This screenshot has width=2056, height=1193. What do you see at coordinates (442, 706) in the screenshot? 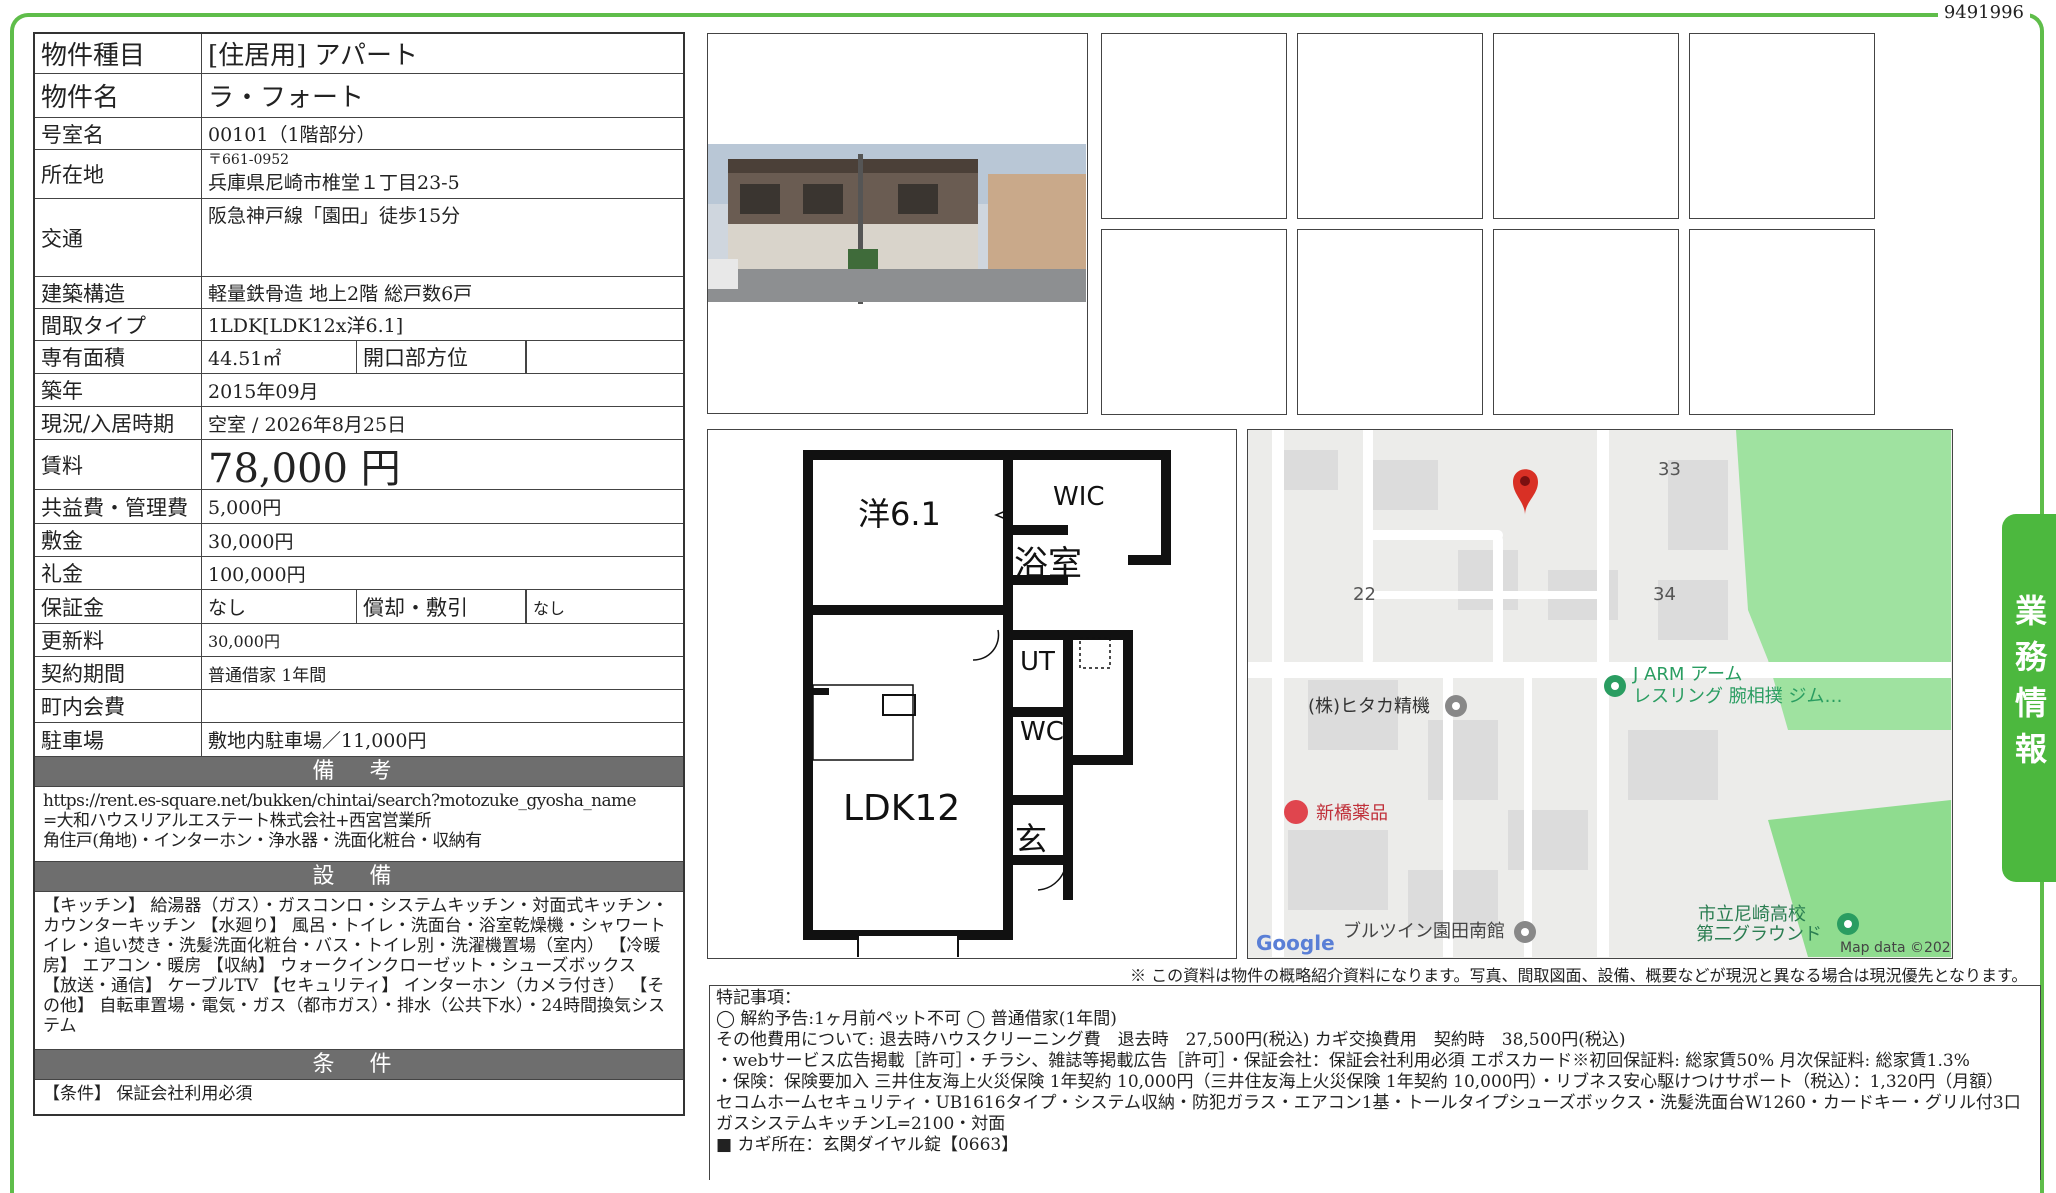
I see `spec-value` at bounding box center [442, 706].